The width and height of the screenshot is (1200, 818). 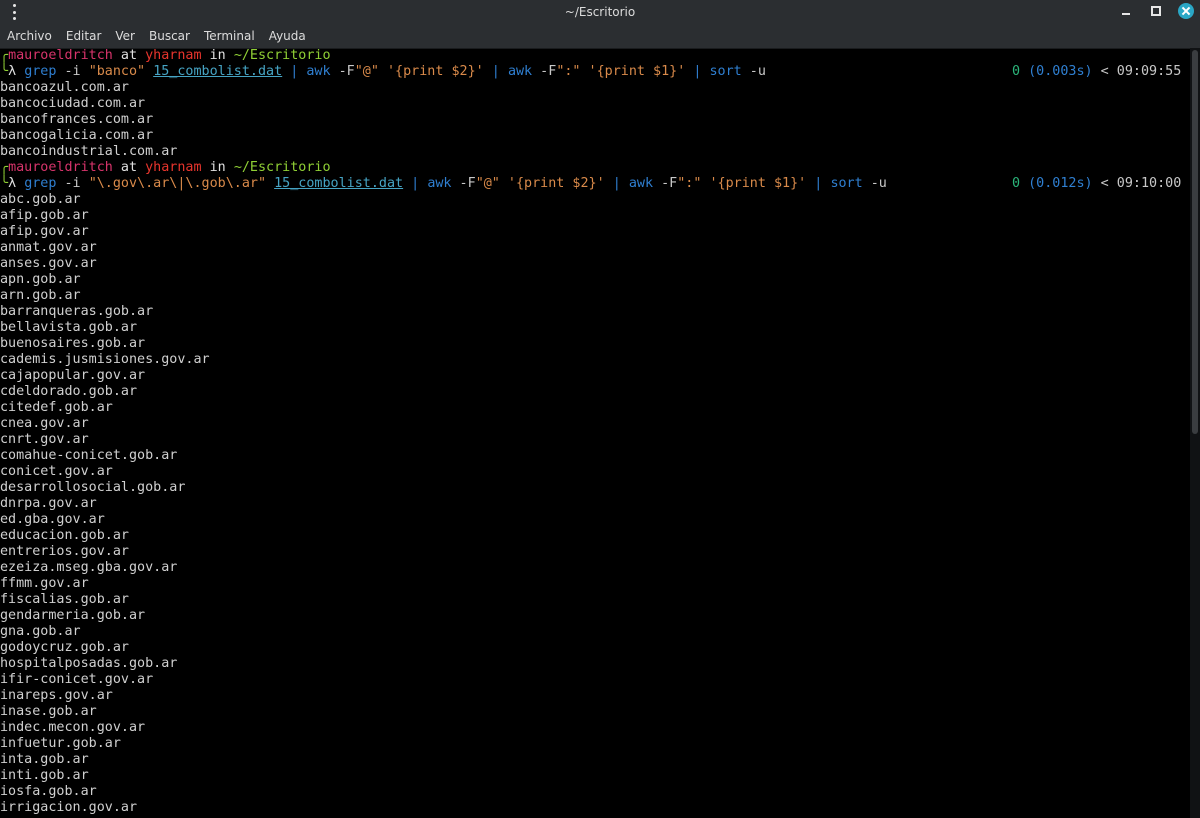 What do you see at coordinates (117, 71) in the screenshot?
I see `cmd-pattern: "banco"` at bounding box center [117, 71].